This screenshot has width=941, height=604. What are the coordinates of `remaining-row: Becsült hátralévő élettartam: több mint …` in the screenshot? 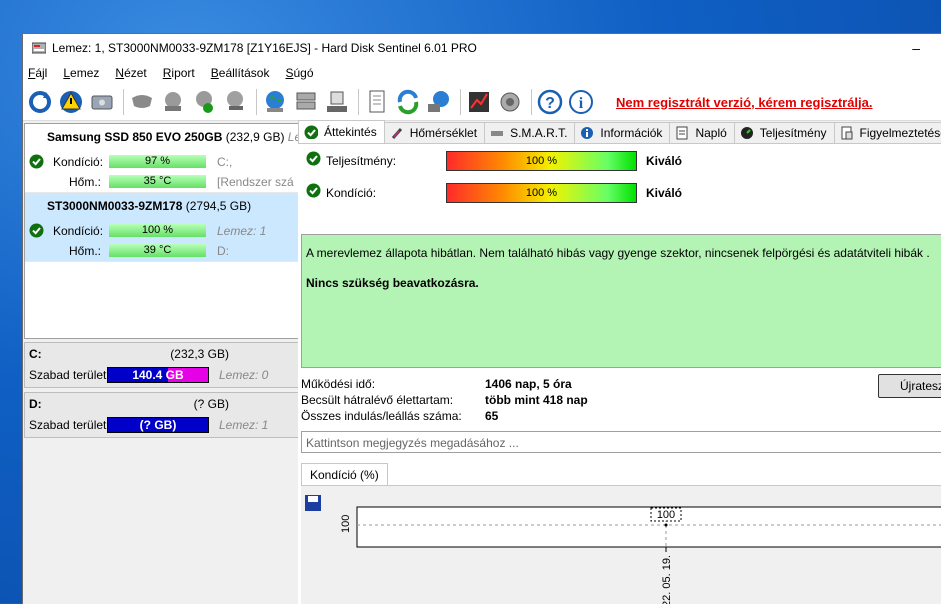 It's located at (377, 400).